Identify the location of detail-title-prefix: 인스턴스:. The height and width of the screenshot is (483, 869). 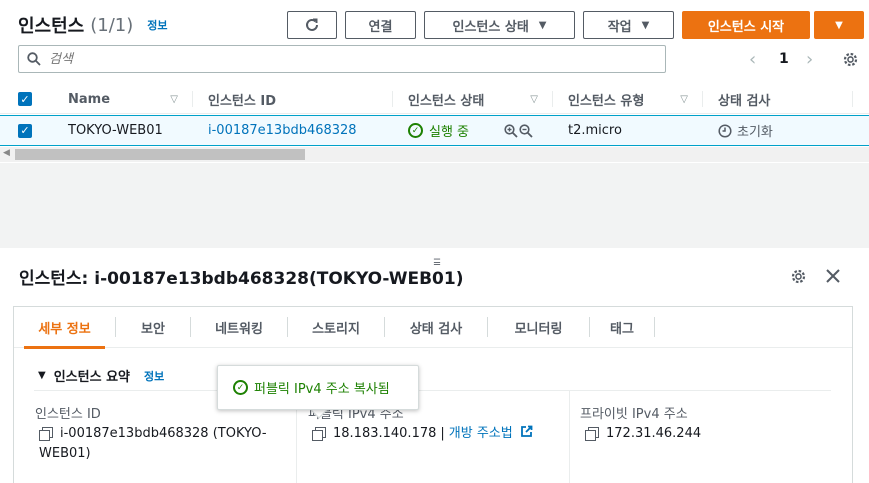
(54, 279).